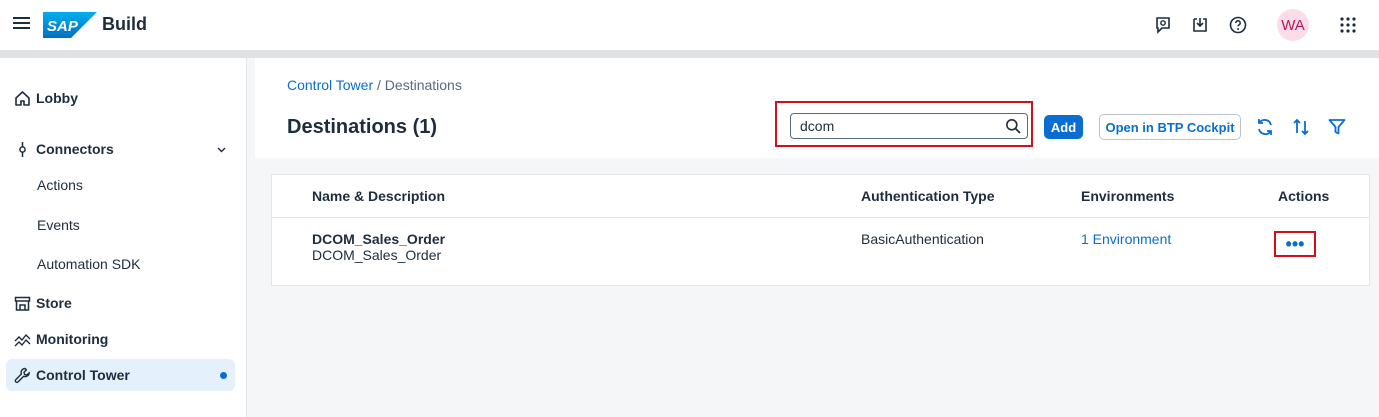 The width and height of the screenshot is (1379, 417). Describe the element at coordinates (58, 225) in the screenshot. I see `sidebar-item-label: Events` at that location.